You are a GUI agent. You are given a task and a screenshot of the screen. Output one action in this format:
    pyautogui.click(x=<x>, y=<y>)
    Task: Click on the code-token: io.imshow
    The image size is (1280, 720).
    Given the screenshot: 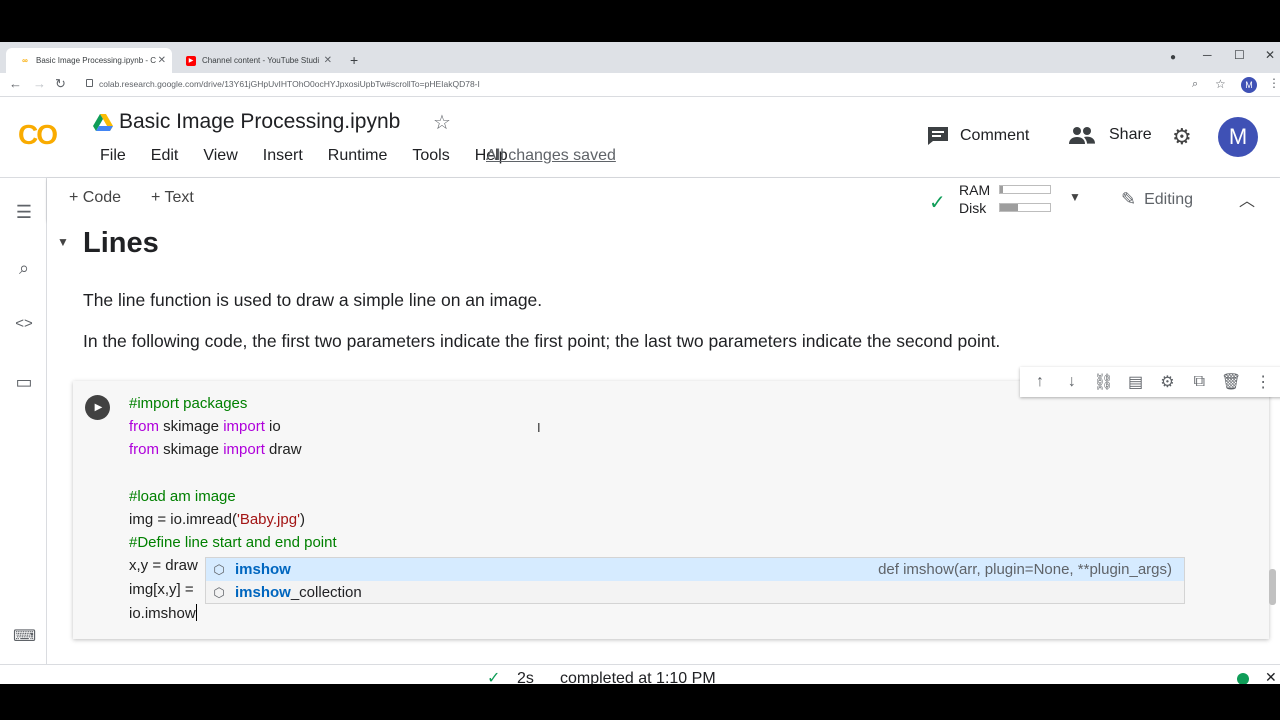 What is the action you would take?
    pyautogui.click(x=162, y=613)
    